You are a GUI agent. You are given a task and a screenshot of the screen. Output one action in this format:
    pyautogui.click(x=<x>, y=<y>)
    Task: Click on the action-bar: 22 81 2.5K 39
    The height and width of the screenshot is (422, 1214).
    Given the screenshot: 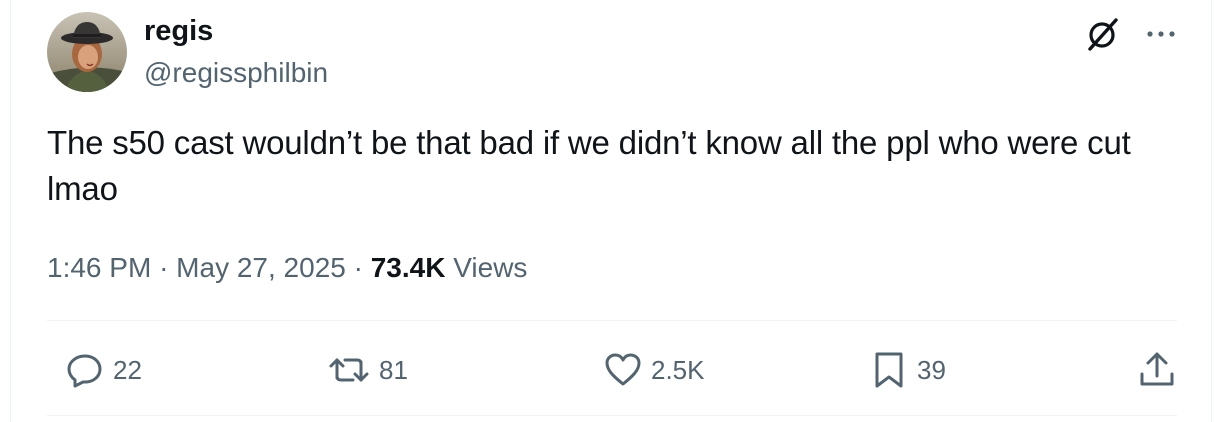 What is the action you would take?
    pyautogui.click(x=612, y=370)
    